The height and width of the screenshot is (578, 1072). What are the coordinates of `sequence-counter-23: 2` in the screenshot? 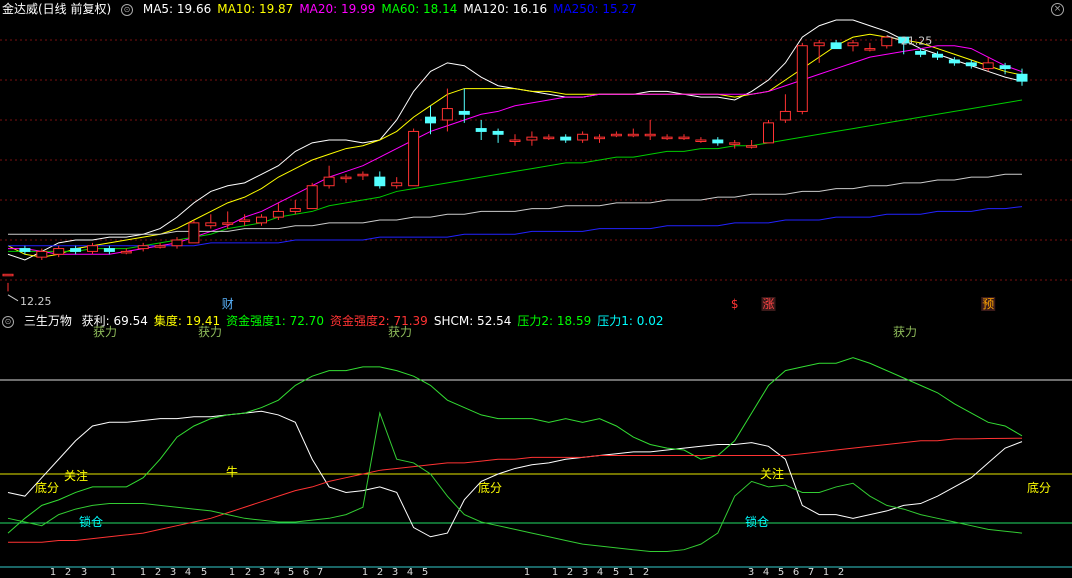 It's located at (570, 572).